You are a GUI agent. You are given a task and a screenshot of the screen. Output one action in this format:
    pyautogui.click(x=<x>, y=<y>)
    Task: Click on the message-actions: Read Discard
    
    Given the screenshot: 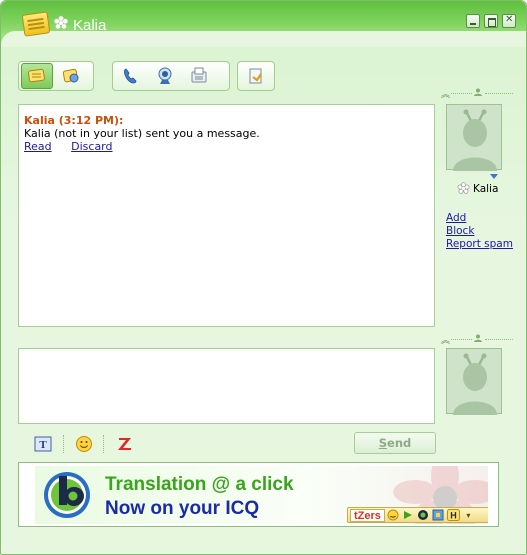 What is the action you would take?
    pyautogui.click(x=76, y=146)
    